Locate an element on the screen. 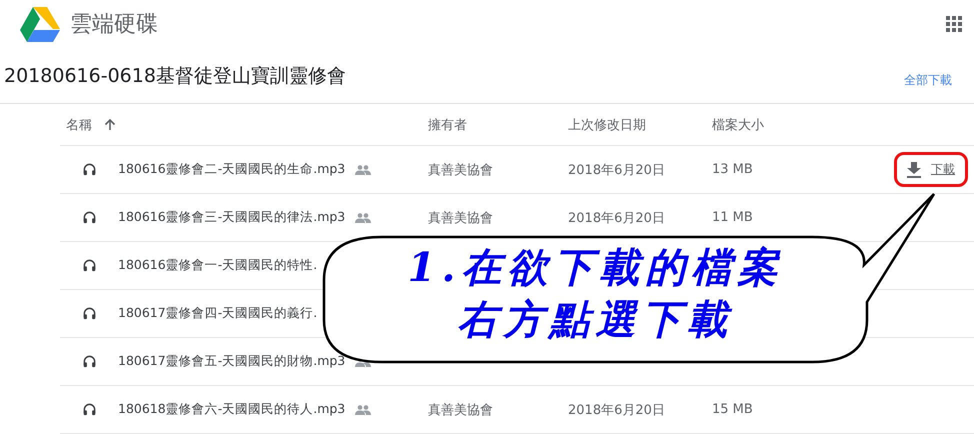  app-title: 雲端硬碟 is located at coordinates (114, 25).